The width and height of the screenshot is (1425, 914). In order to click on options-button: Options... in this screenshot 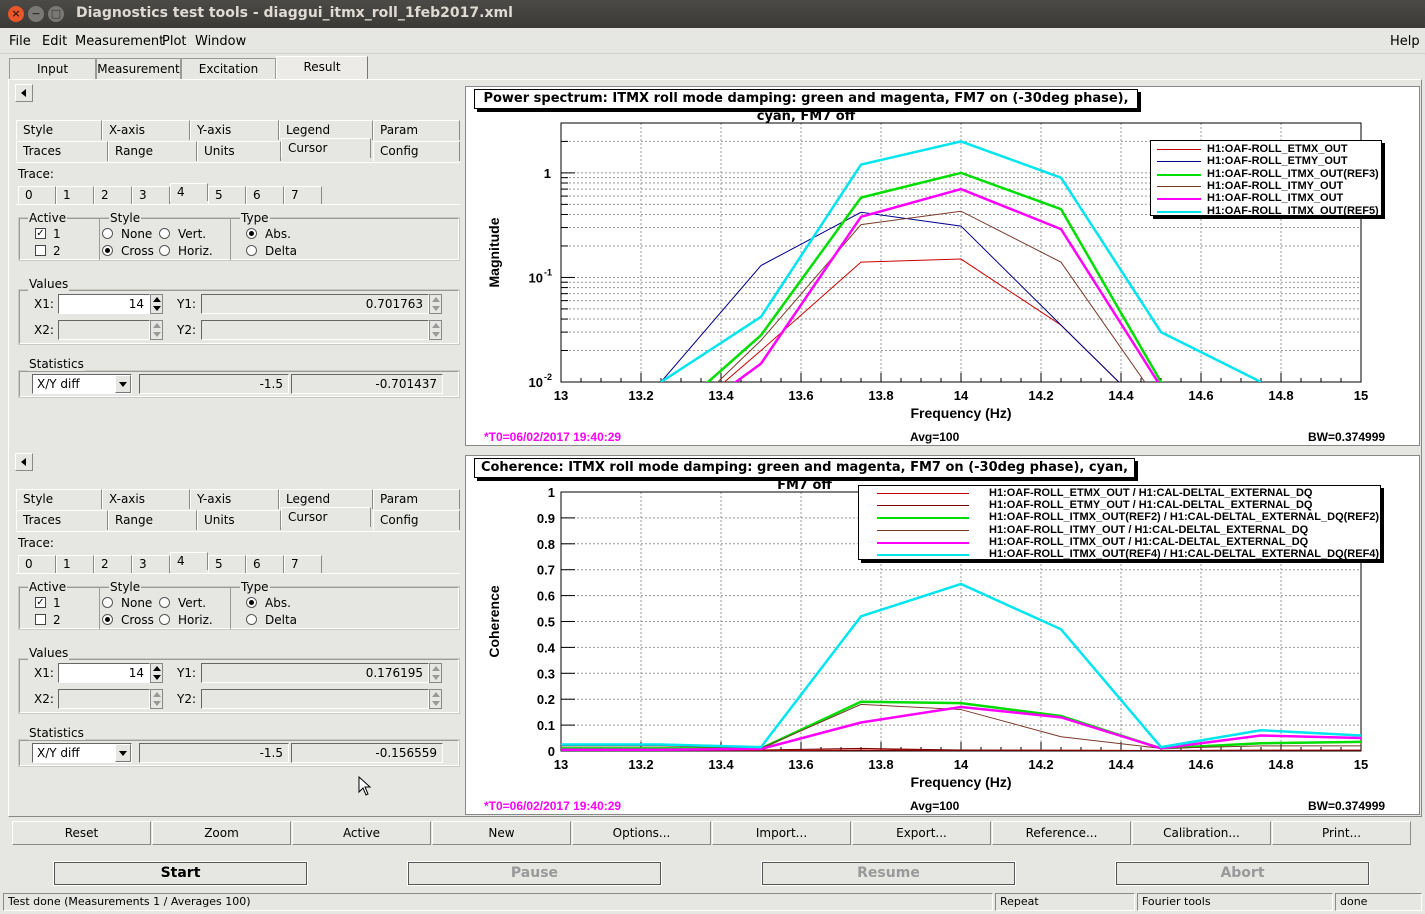, I will do `click(641, 833)`.